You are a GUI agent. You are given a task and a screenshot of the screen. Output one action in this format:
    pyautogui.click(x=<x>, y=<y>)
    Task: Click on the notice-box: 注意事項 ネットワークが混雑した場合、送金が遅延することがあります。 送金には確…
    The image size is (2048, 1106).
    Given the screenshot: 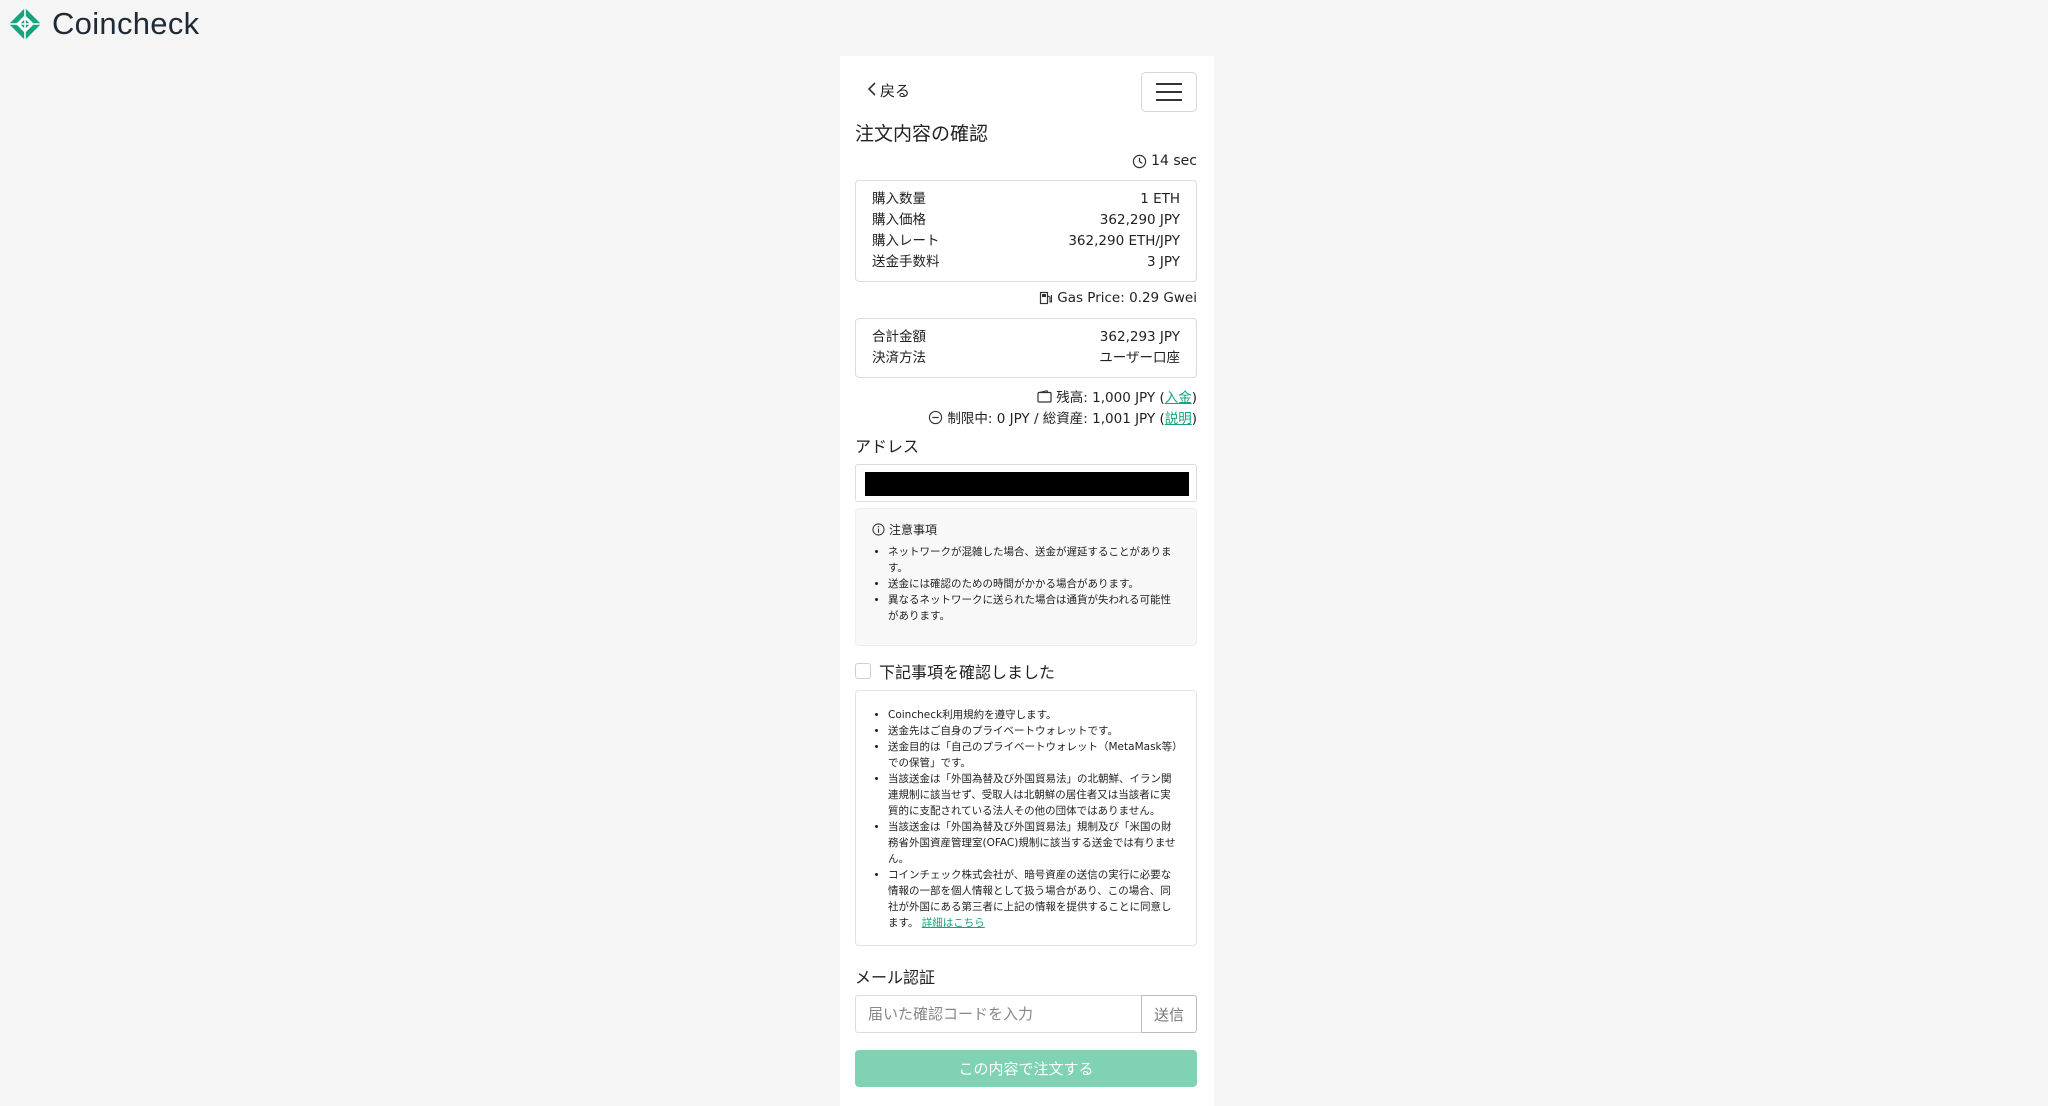 What is the action you would take?
    pyautogui.click(x=1026, y=577)
    